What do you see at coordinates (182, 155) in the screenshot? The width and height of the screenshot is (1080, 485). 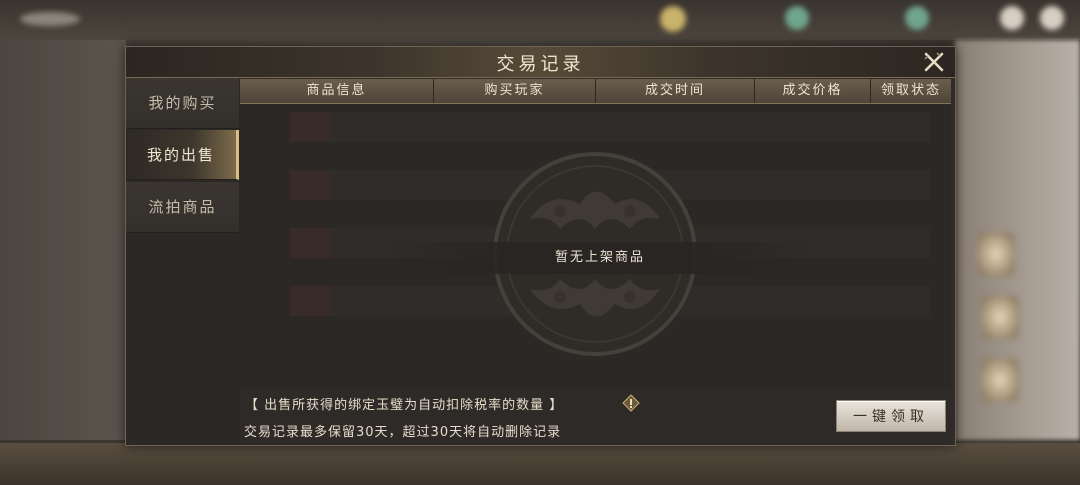 I see `tab-my-sales: 我的出售` at bounding box center [182, 155].